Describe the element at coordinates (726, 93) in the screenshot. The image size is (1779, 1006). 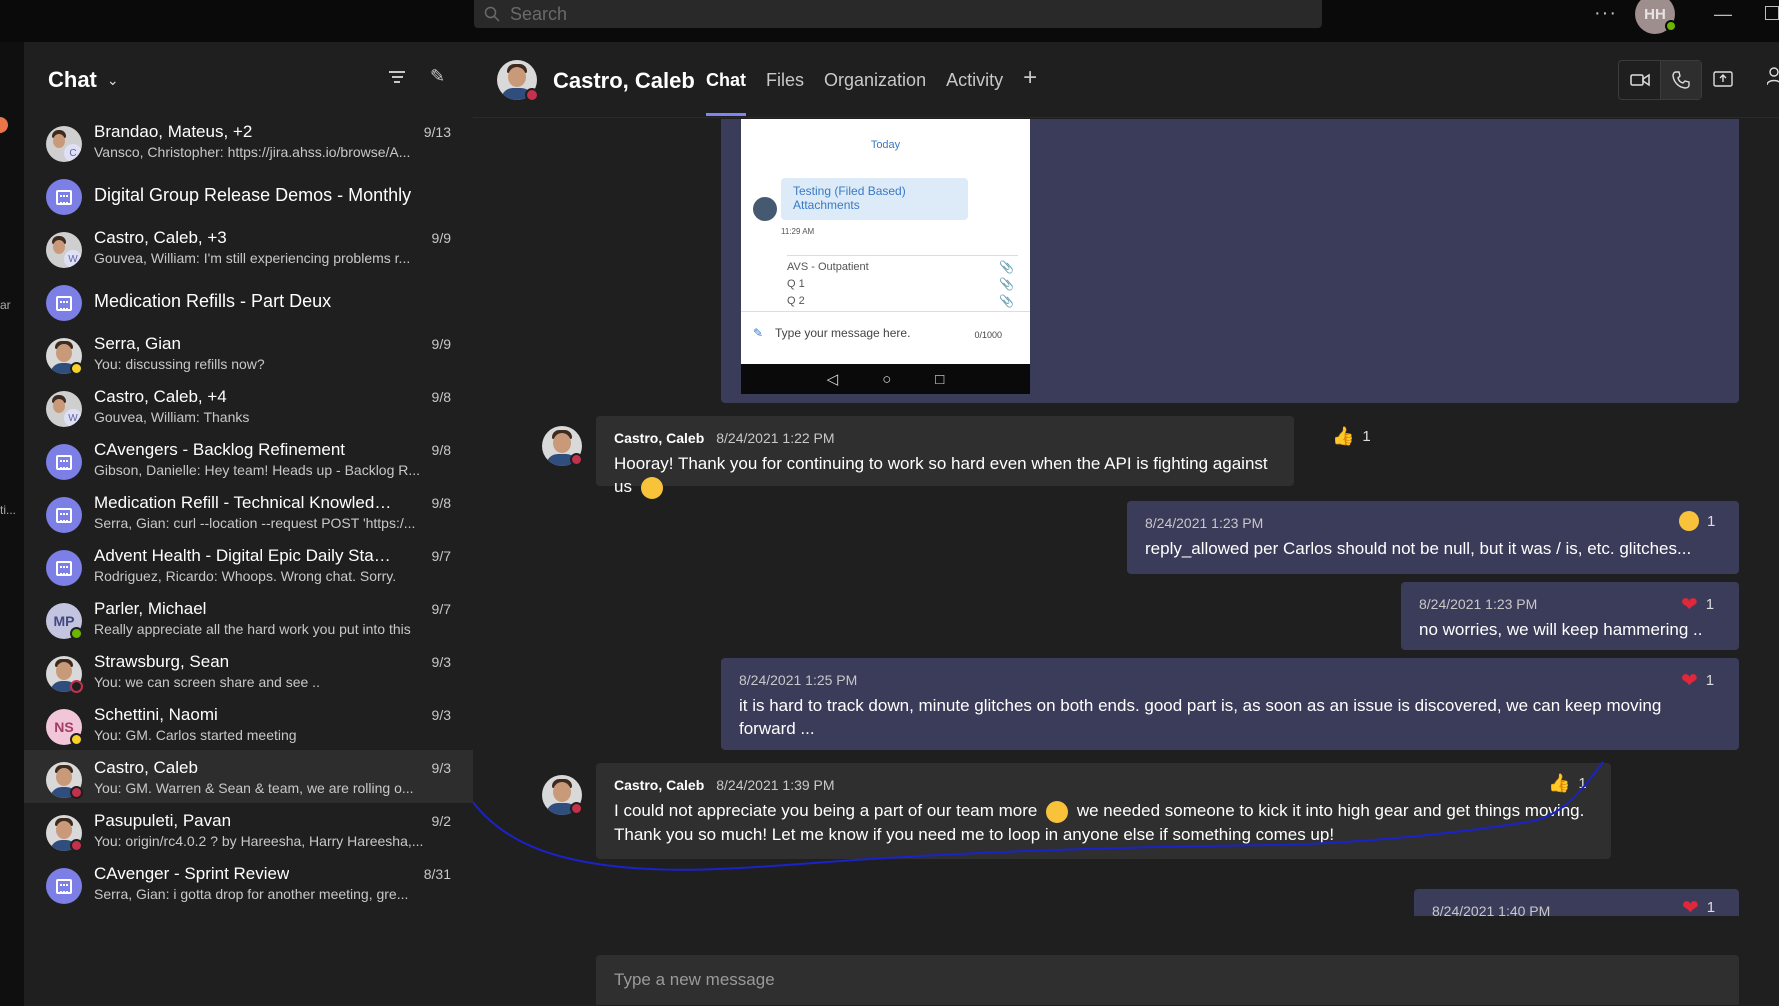
I see `tab-chat: Chat` at that location.